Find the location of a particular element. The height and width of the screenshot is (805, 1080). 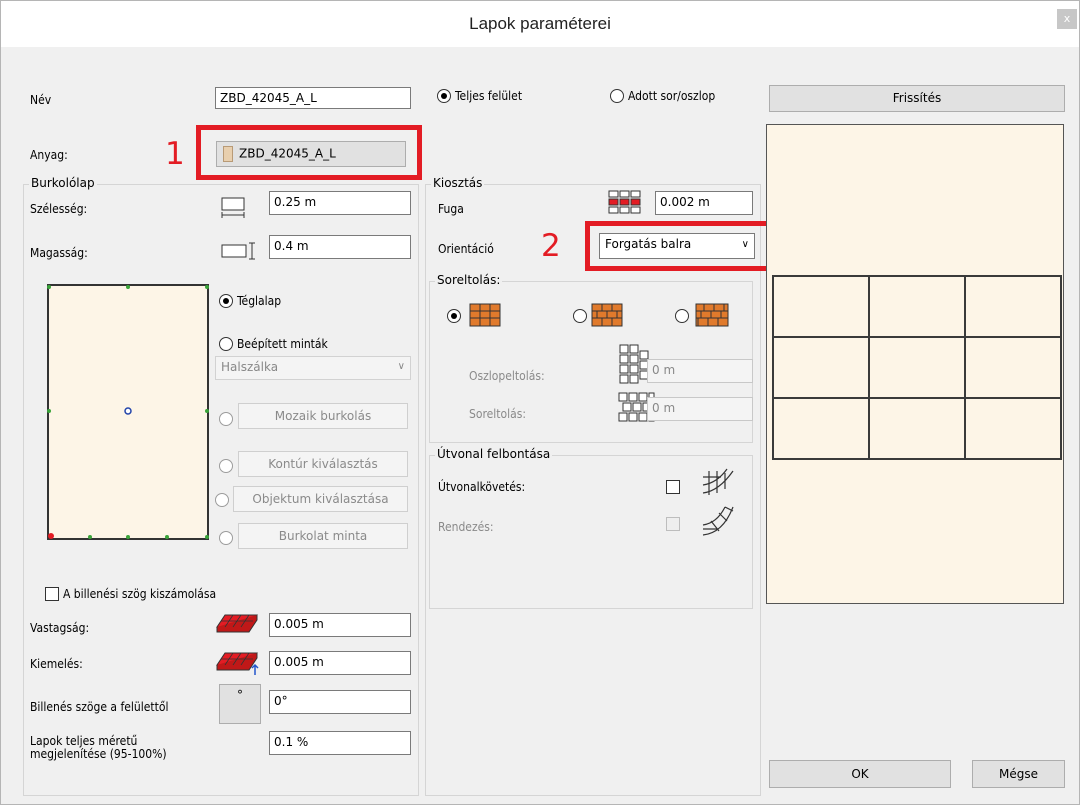

thickness-input: 0.005 m is located at coordinates (340, 625).